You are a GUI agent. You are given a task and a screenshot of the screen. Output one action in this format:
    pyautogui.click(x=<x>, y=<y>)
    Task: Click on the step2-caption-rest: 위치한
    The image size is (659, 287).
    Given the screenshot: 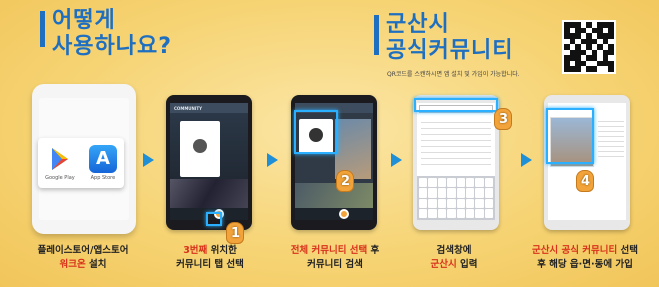 What is the action you would take?
    pyautogui.click(x=222, y=250)
    